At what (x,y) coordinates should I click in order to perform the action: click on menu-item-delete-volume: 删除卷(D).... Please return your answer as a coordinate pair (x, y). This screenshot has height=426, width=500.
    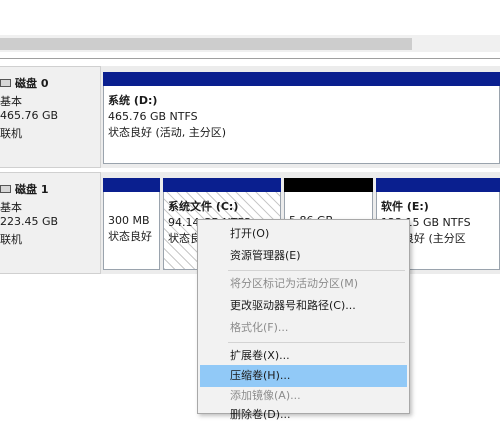
    Looking at the image, I should click on (303, 415).